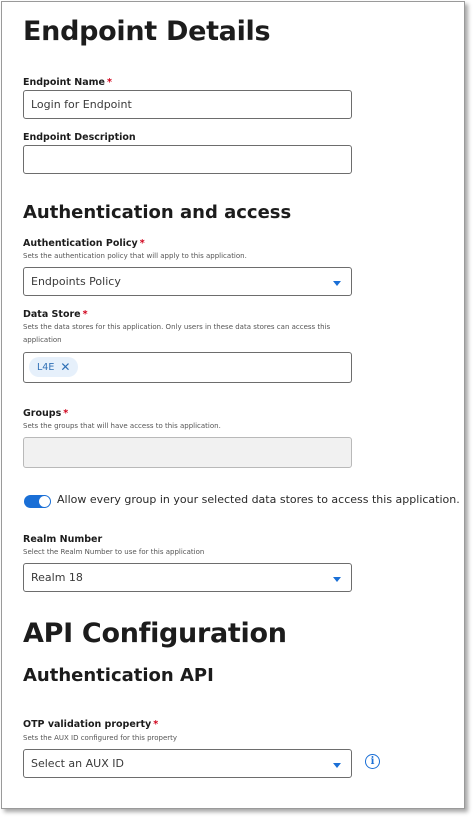  I want to click on api-section-subtitle: Authentication API, so click(118, 675).